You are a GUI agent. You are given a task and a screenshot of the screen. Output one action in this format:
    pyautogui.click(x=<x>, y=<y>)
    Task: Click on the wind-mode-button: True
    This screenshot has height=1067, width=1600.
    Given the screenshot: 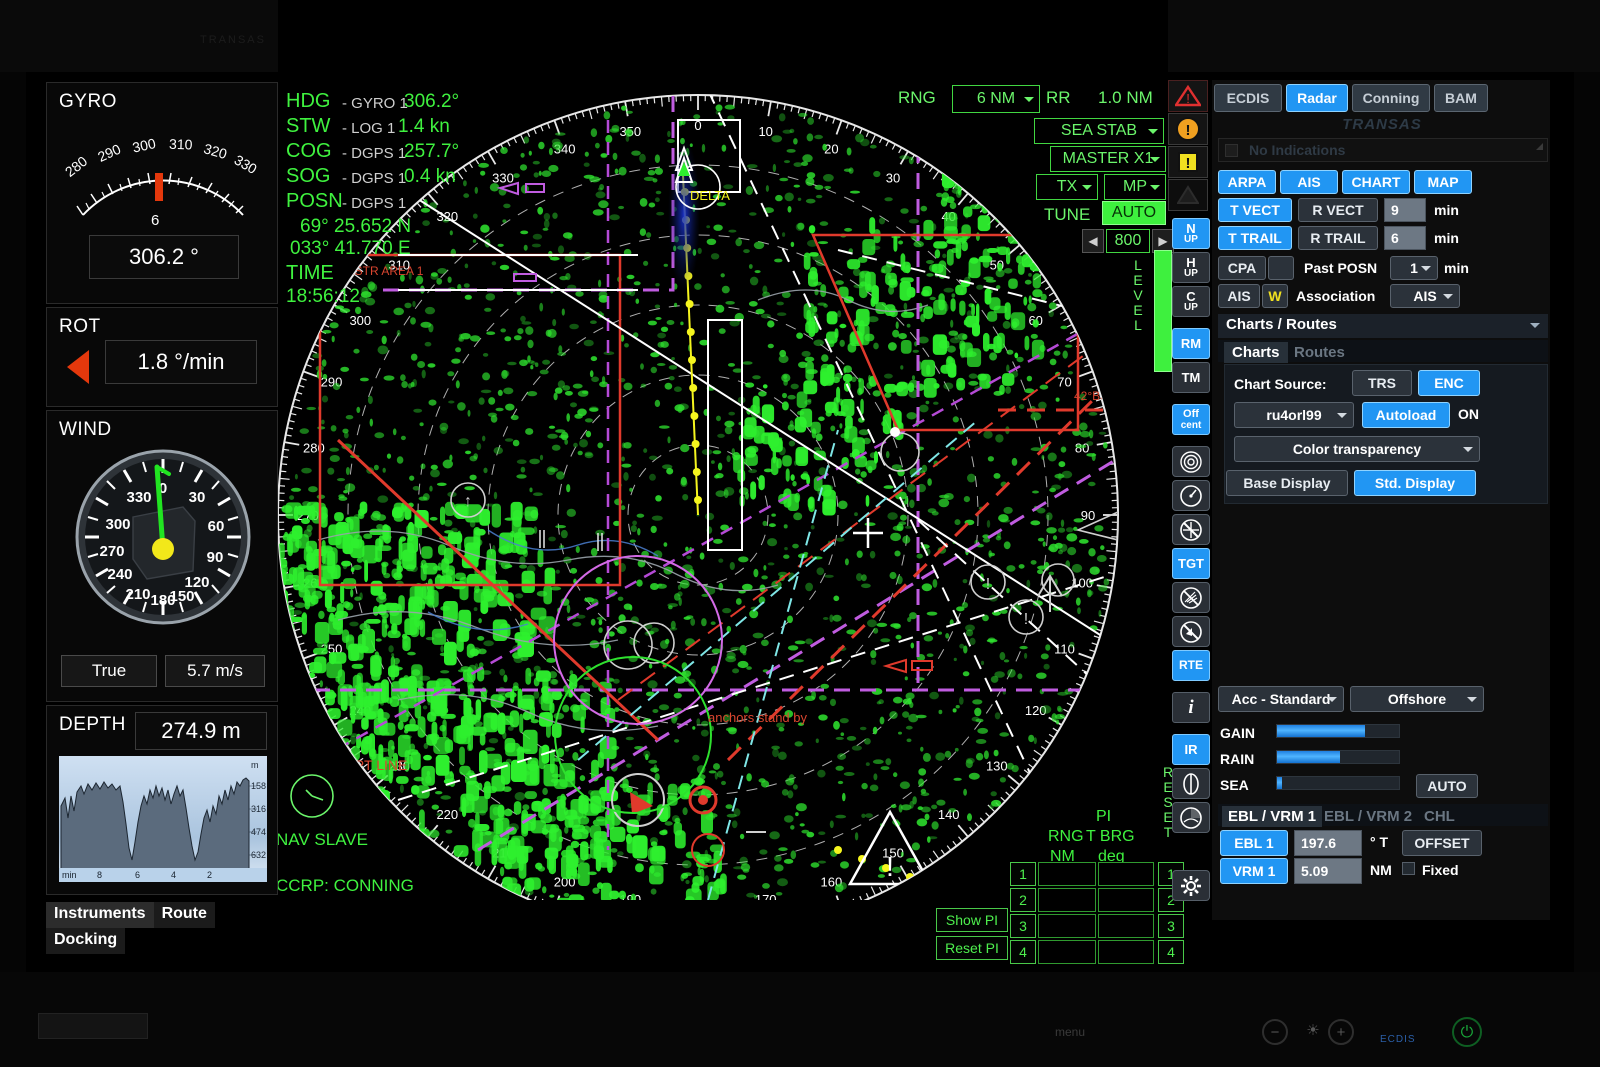 What is the action you would take?
    pyautogui.click(x=109, y=671)
    